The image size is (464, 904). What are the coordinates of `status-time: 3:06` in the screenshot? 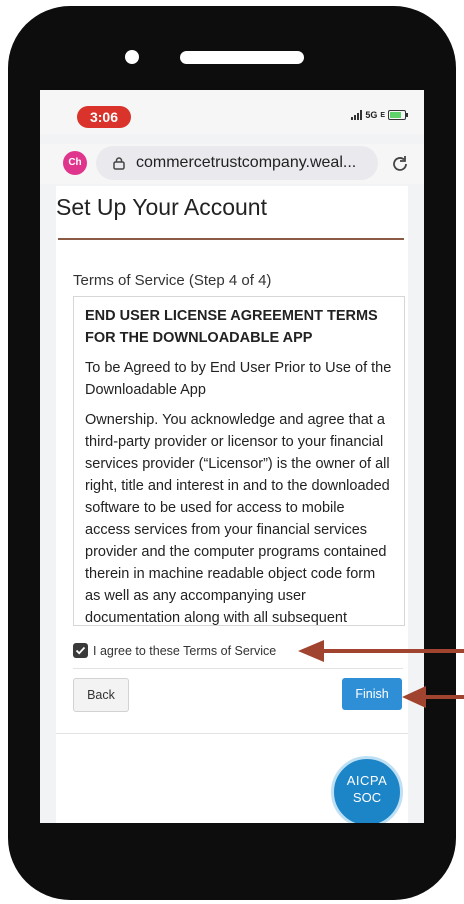 It's located at (104, 117).